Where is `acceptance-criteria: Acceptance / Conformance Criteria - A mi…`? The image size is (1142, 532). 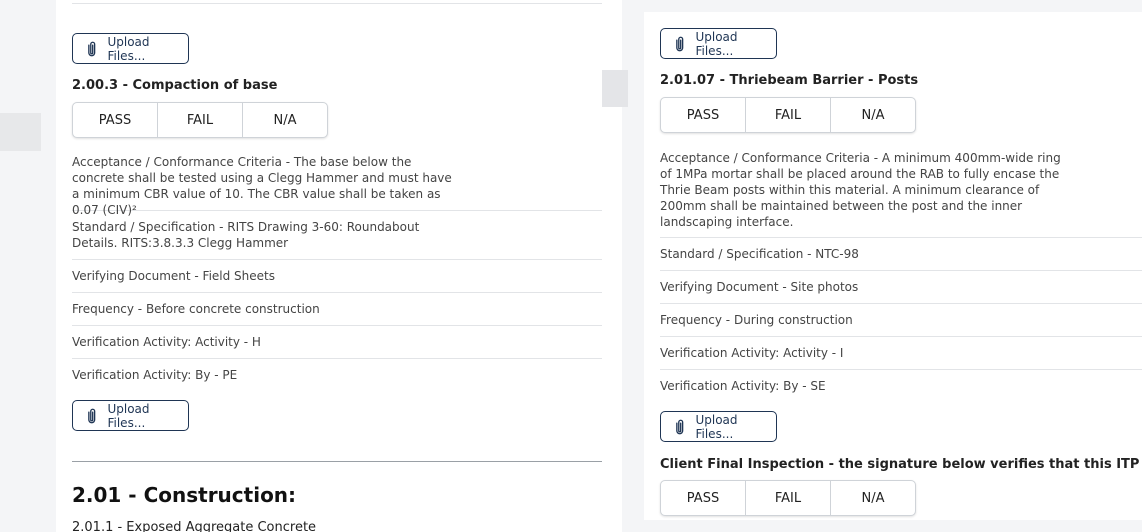
acceptance-criteria: Acceptance / Conformance Criteria - A mi… is located at coordinates (901, 194).